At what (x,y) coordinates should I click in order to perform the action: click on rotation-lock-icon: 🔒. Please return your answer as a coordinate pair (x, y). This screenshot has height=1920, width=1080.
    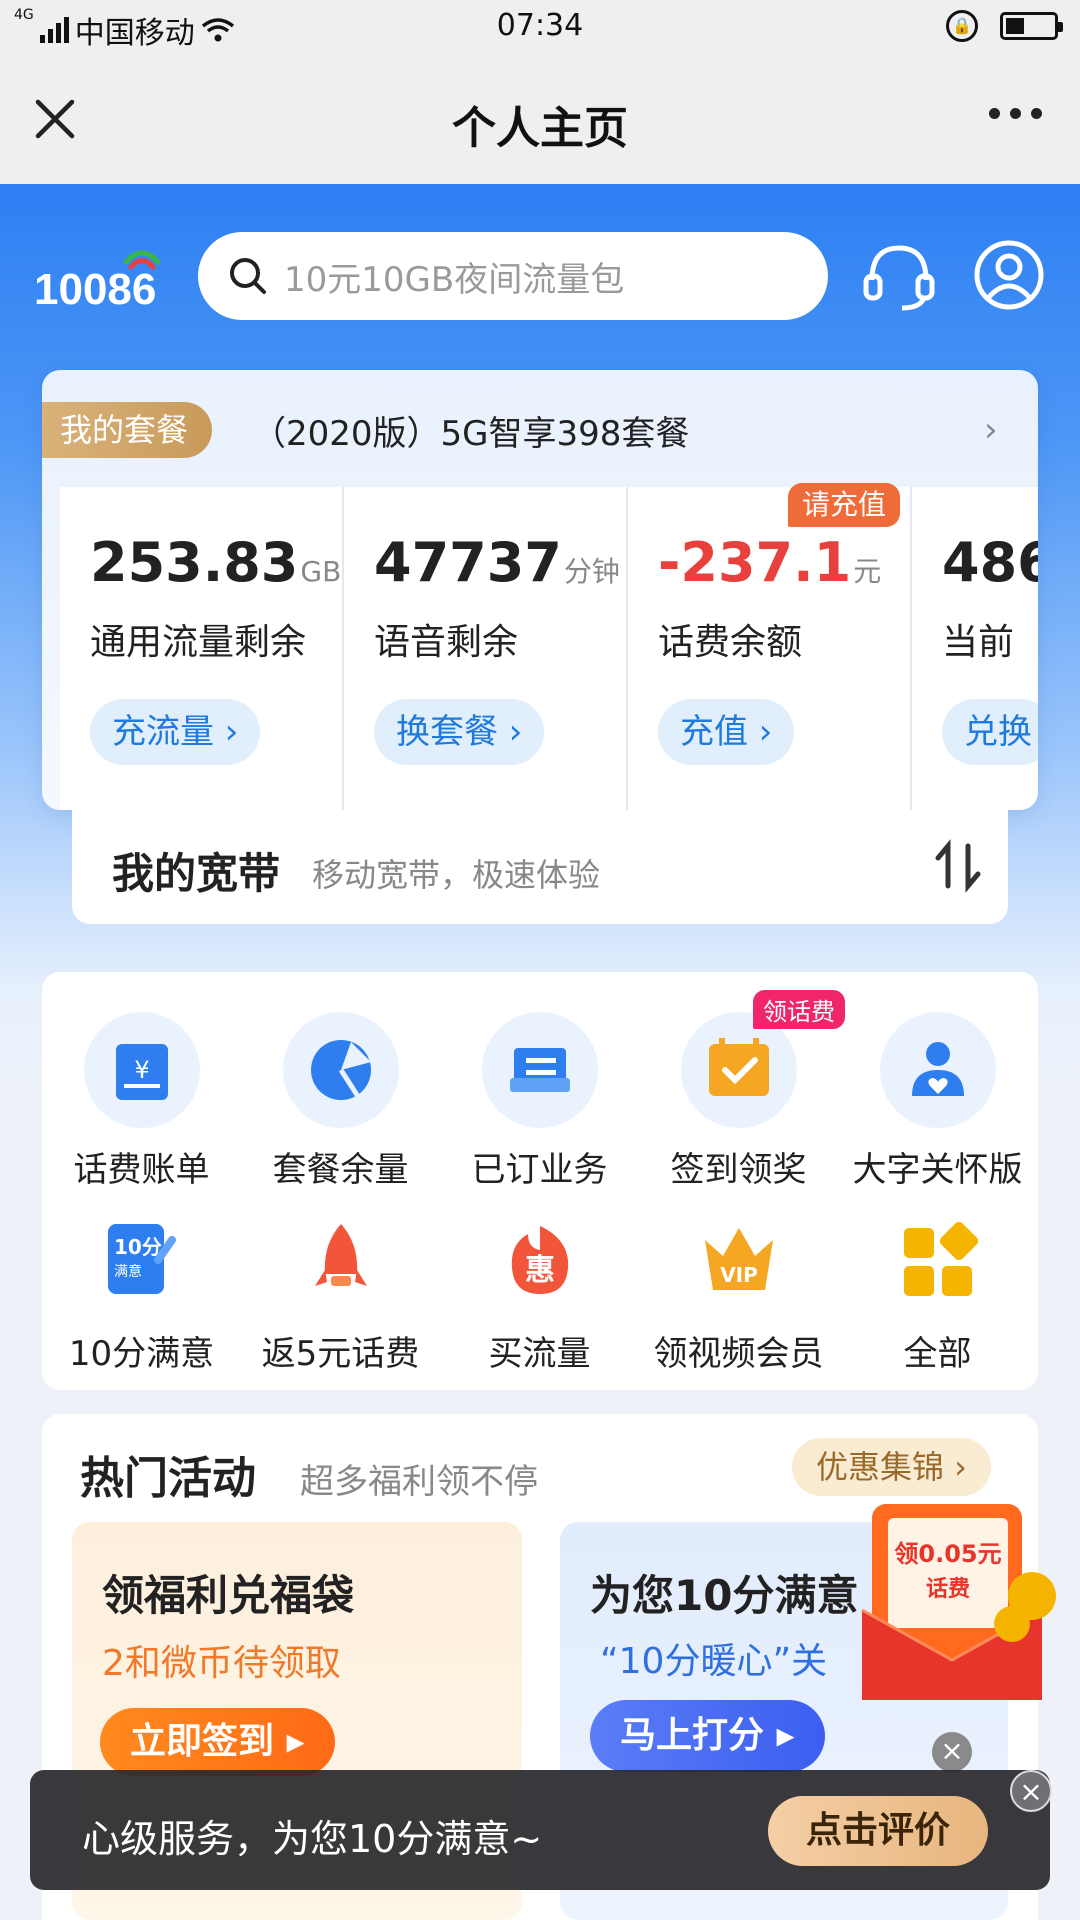
    Looking at the image, I should click on (962, 26).